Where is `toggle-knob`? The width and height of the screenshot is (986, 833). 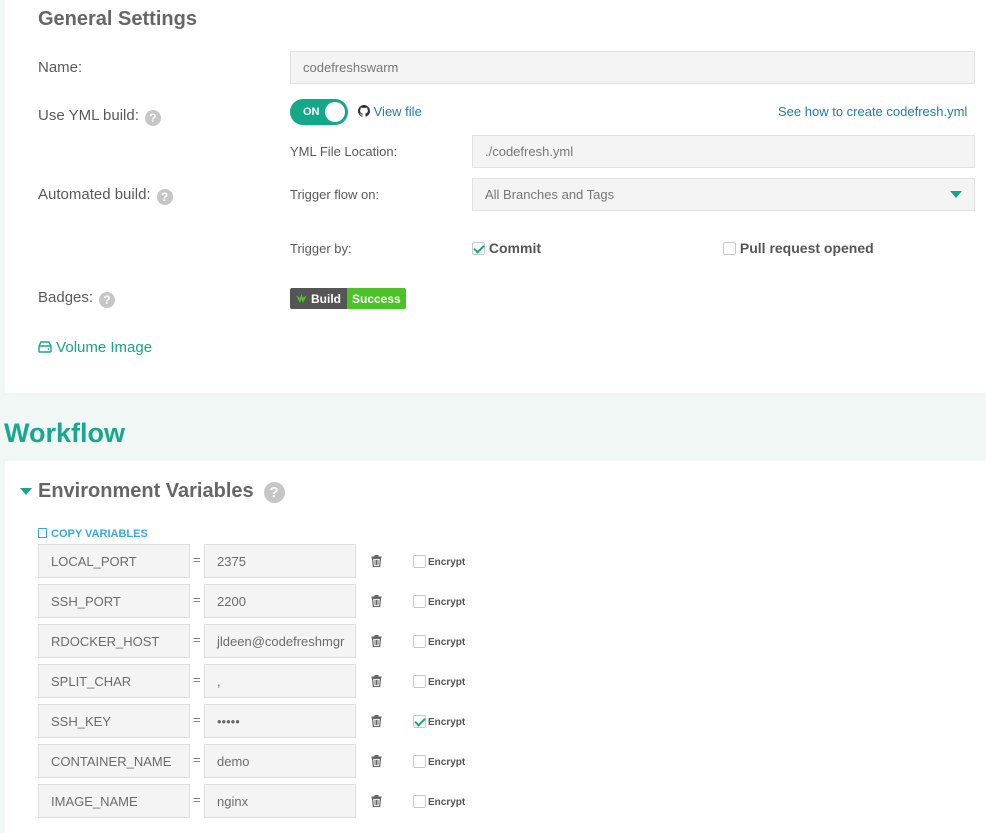
toggle-knob is located at coordinates (335, 112).